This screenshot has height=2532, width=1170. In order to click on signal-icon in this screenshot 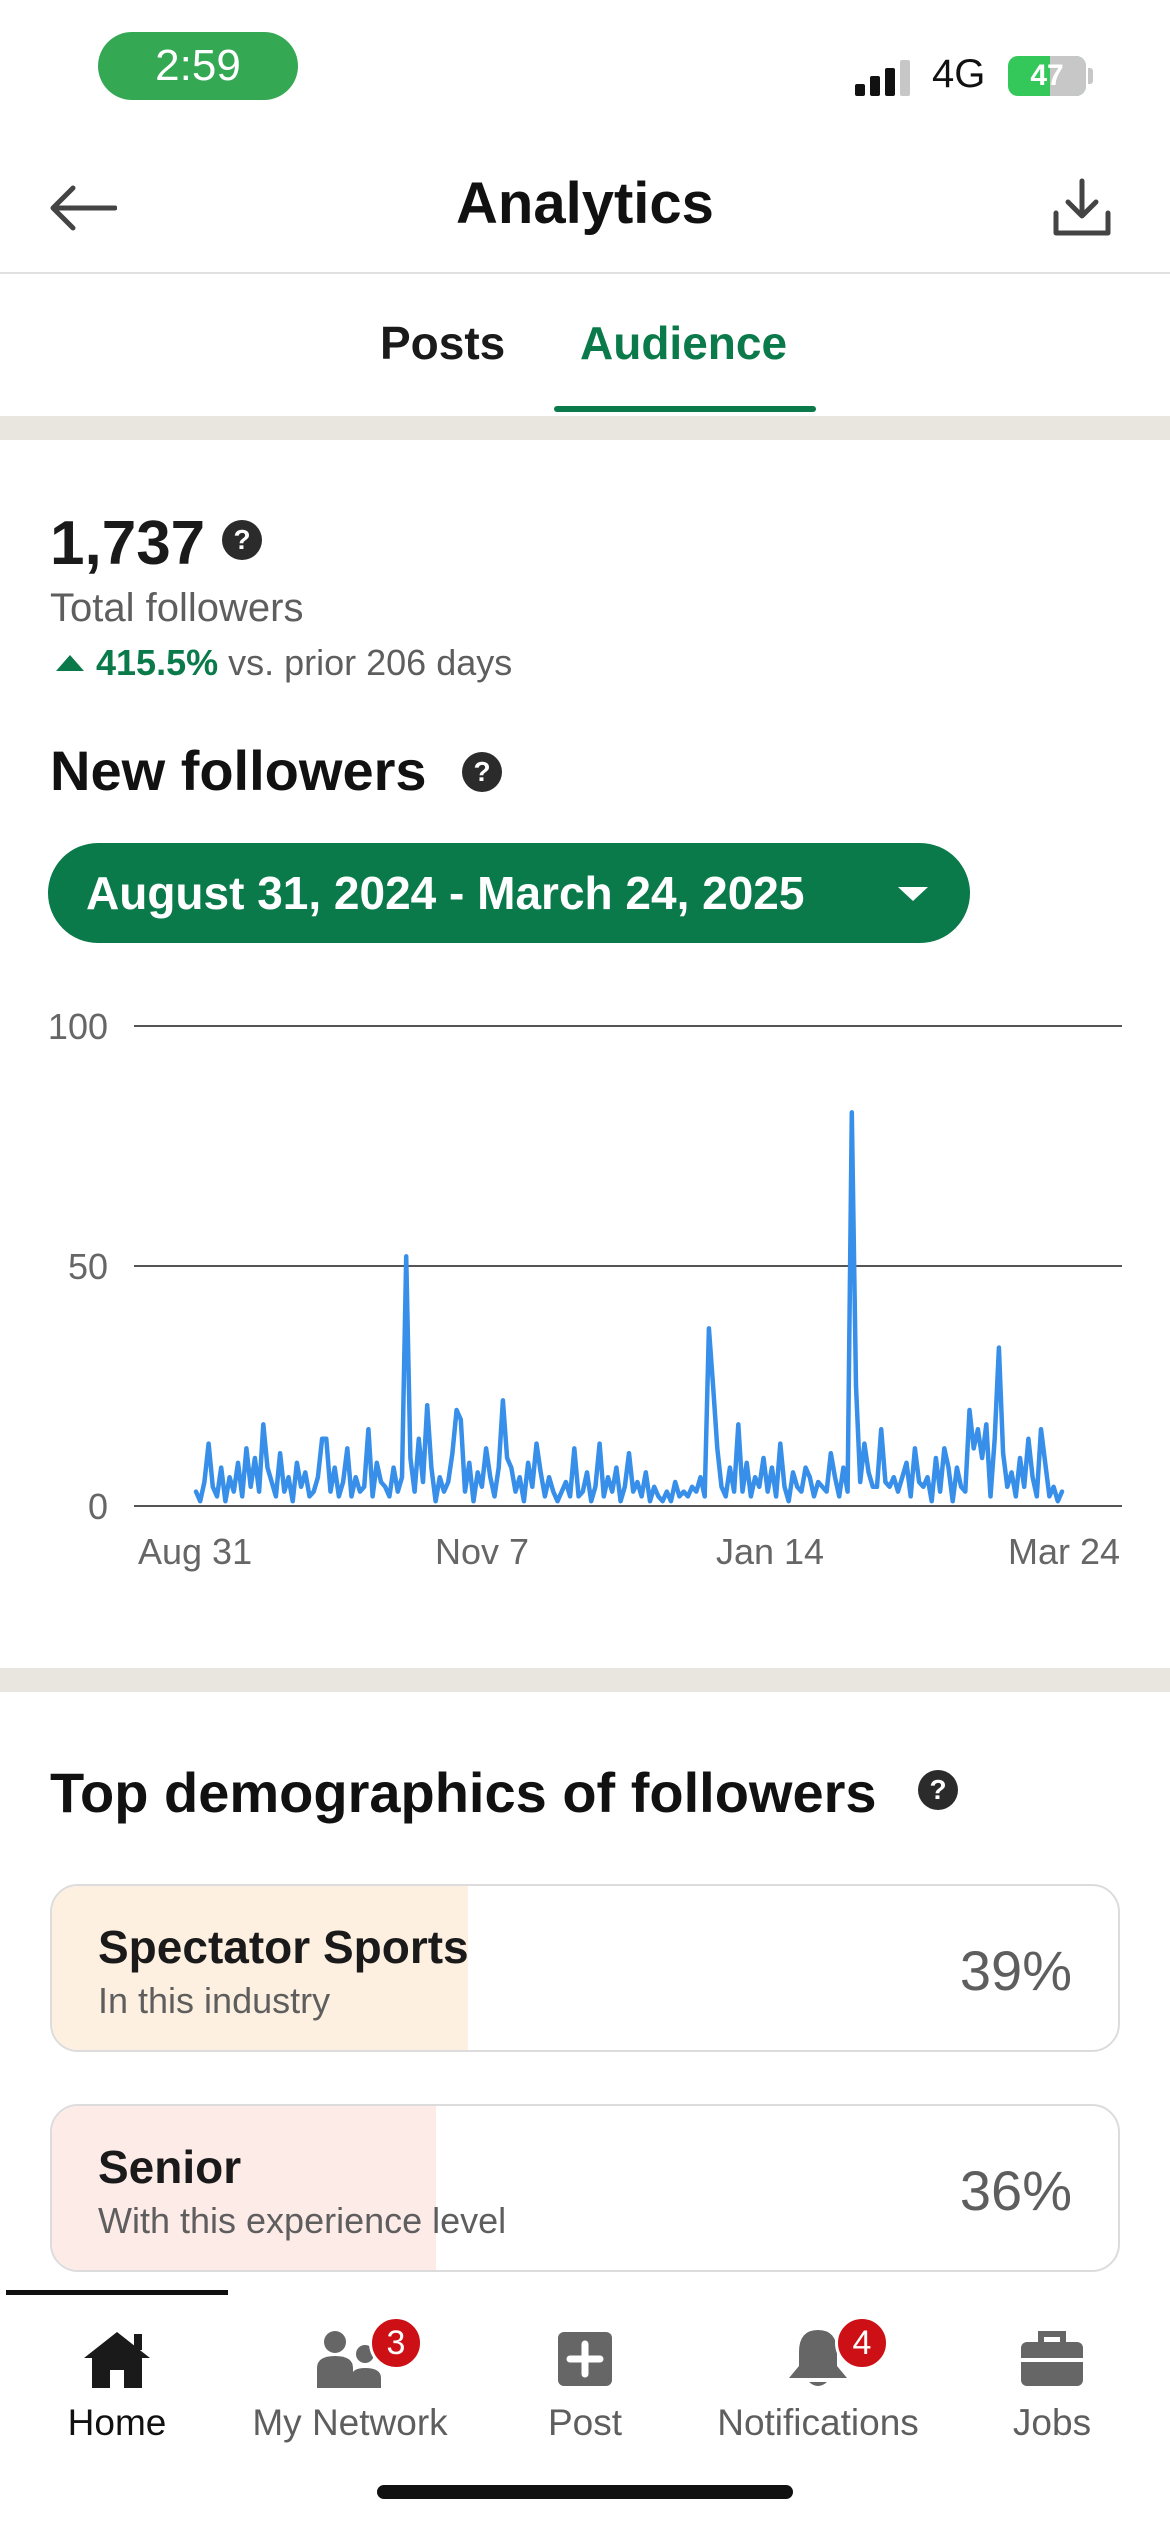, I will do `click(885, 77)`.